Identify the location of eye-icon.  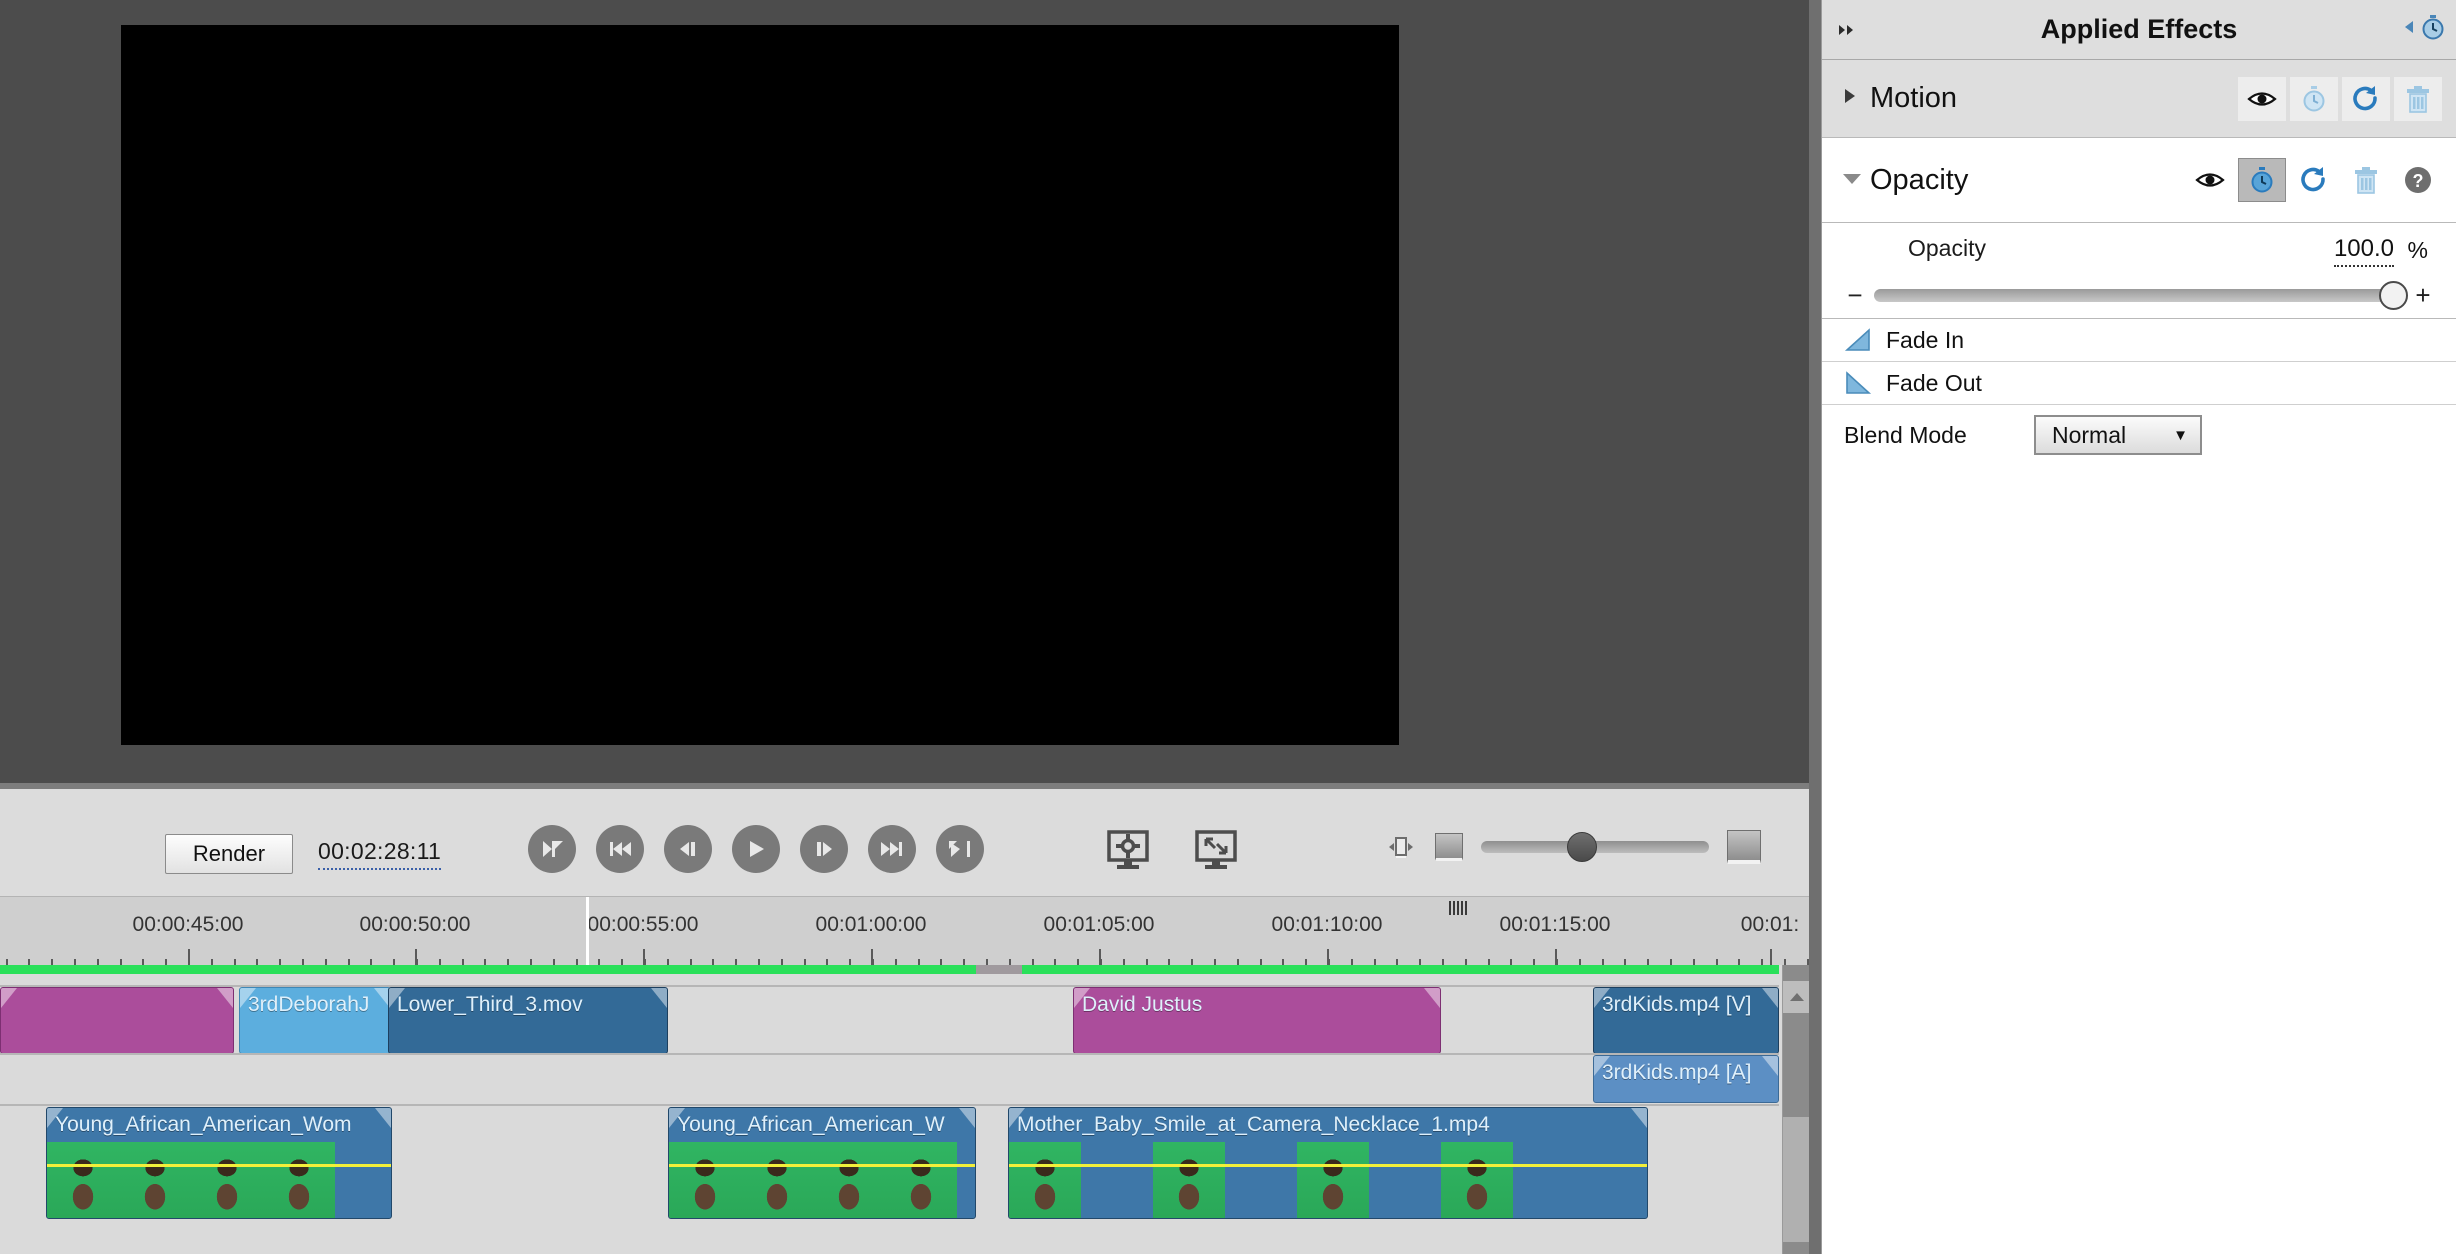
(2262, 98).